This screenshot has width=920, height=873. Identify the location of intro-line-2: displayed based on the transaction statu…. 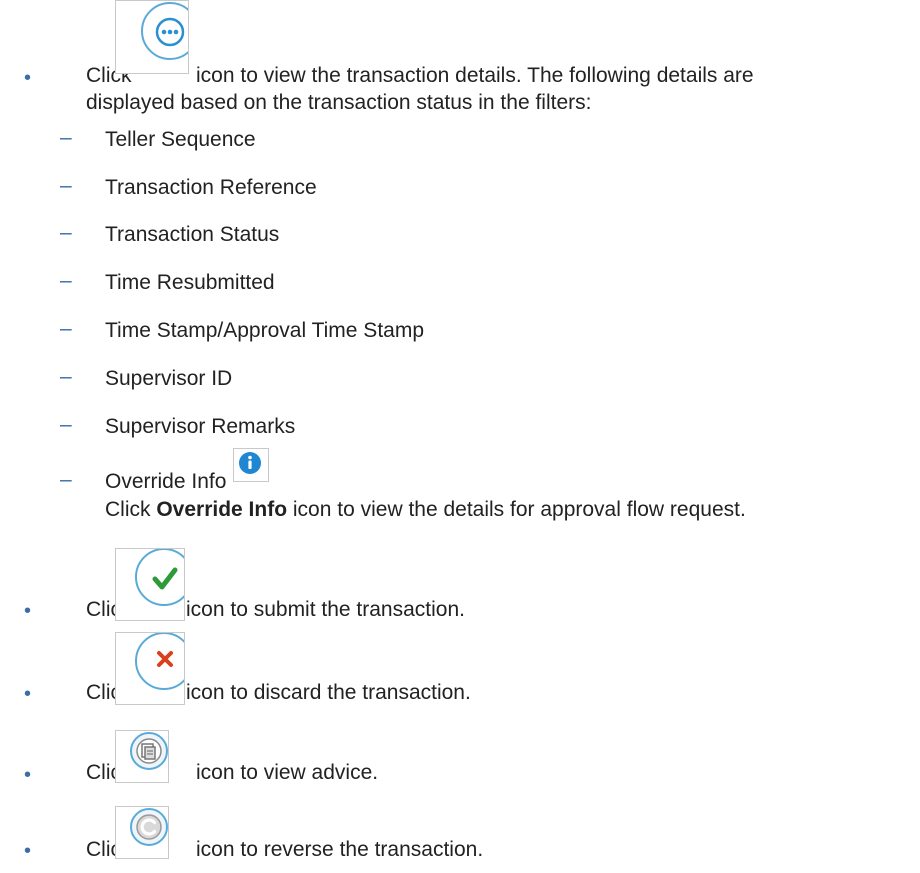
(339, 102).